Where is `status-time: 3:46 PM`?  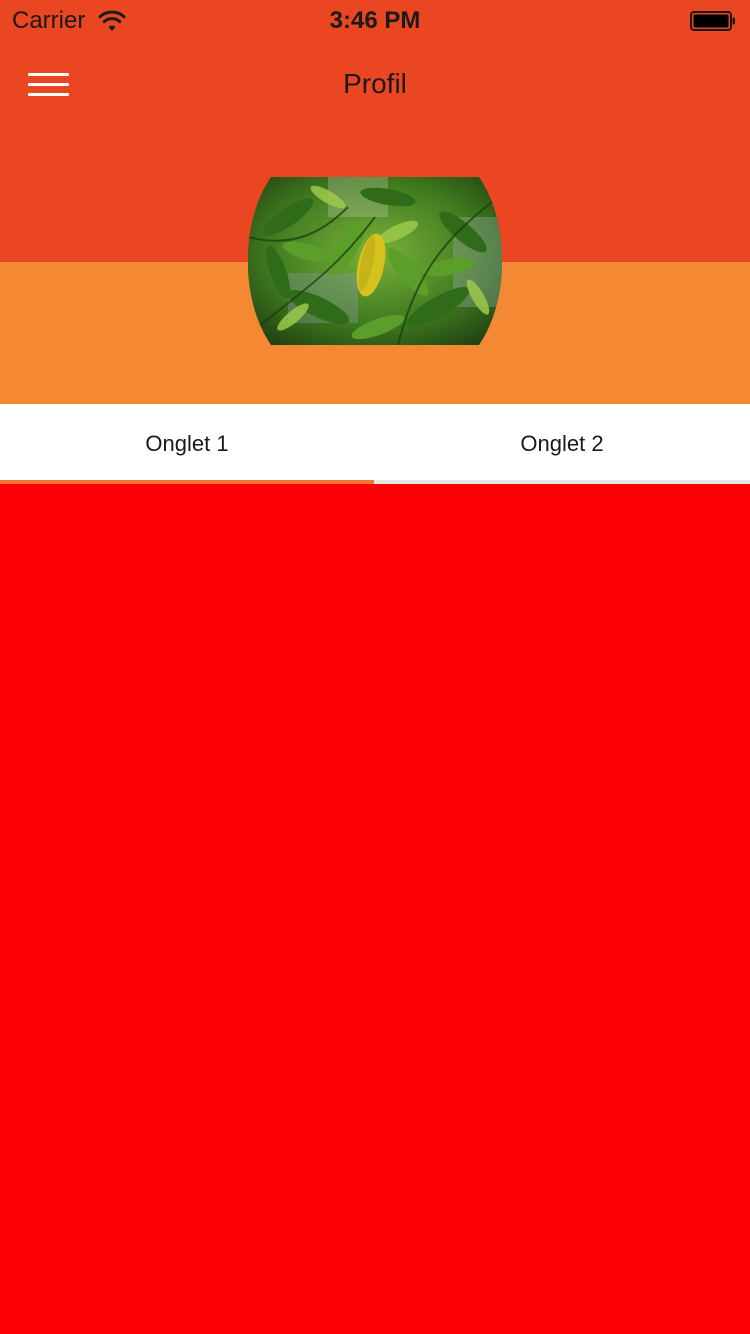
status-time: 3:46 PM is located at coordinates (375, 20).